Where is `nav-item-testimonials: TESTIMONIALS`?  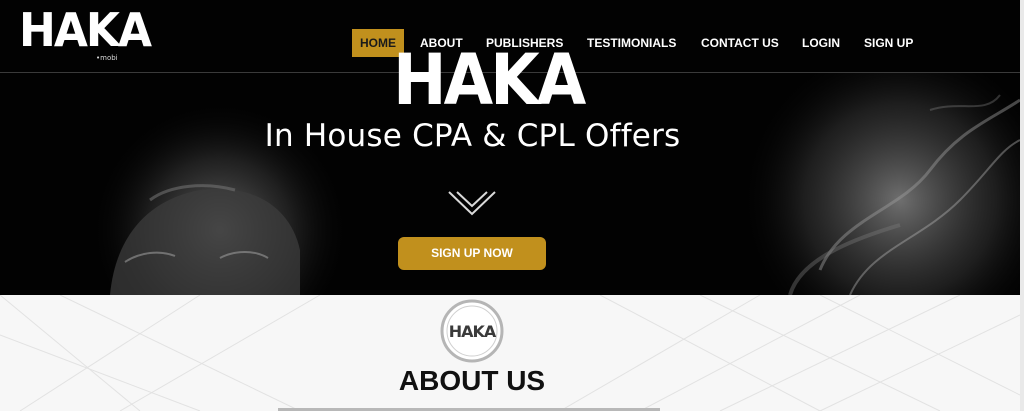 nav-item-testimonials: TESTIMONIALS is located at coordinates (631, 43).